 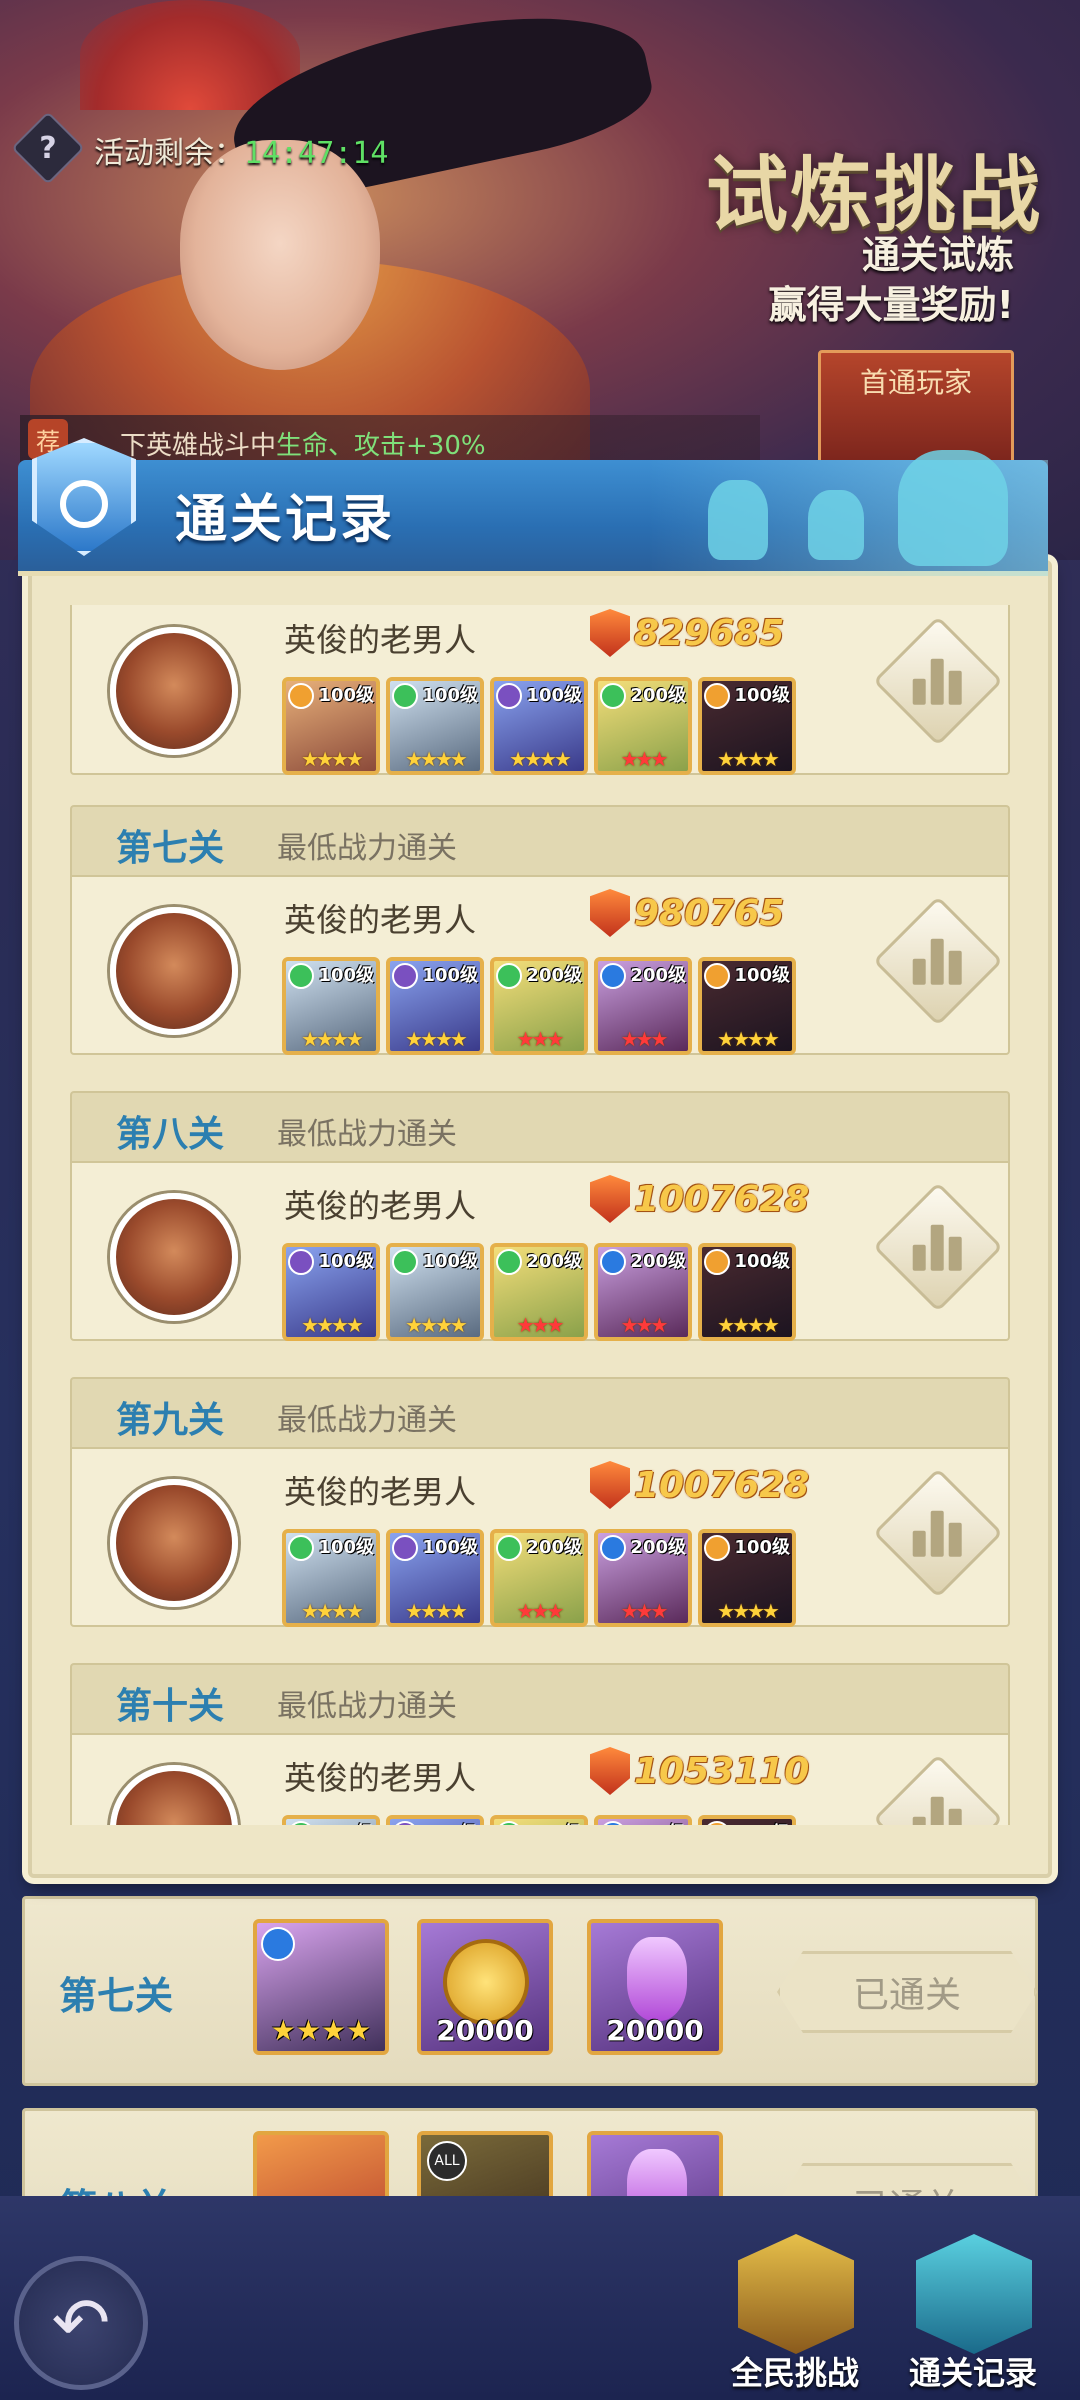 What do you see at coordinates (509, 696) in the screenshot?
I see `dark-element-icon` at bounding box center [509, 696].